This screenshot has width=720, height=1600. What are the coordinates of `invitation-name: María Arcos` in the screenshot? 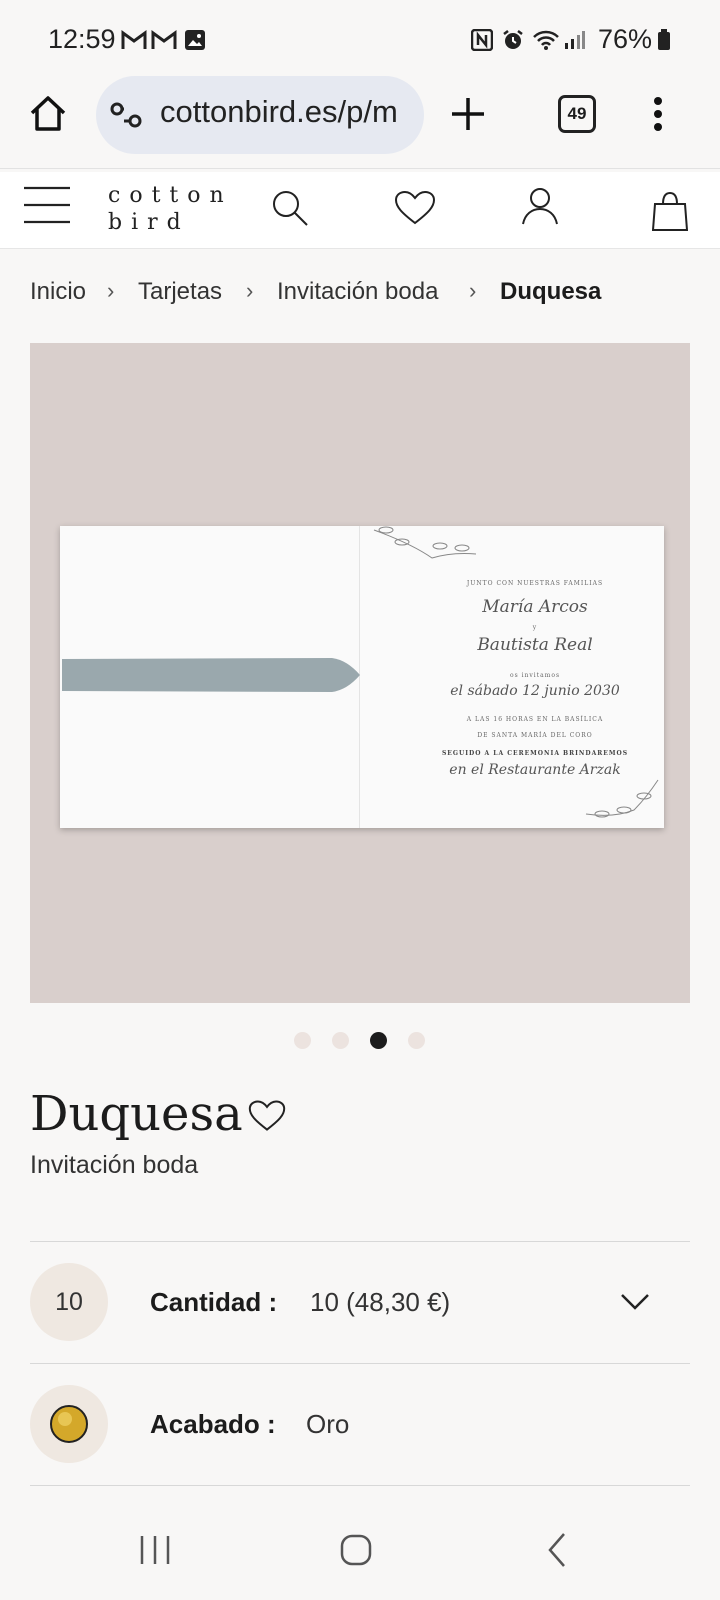 It's located at (535, 607).